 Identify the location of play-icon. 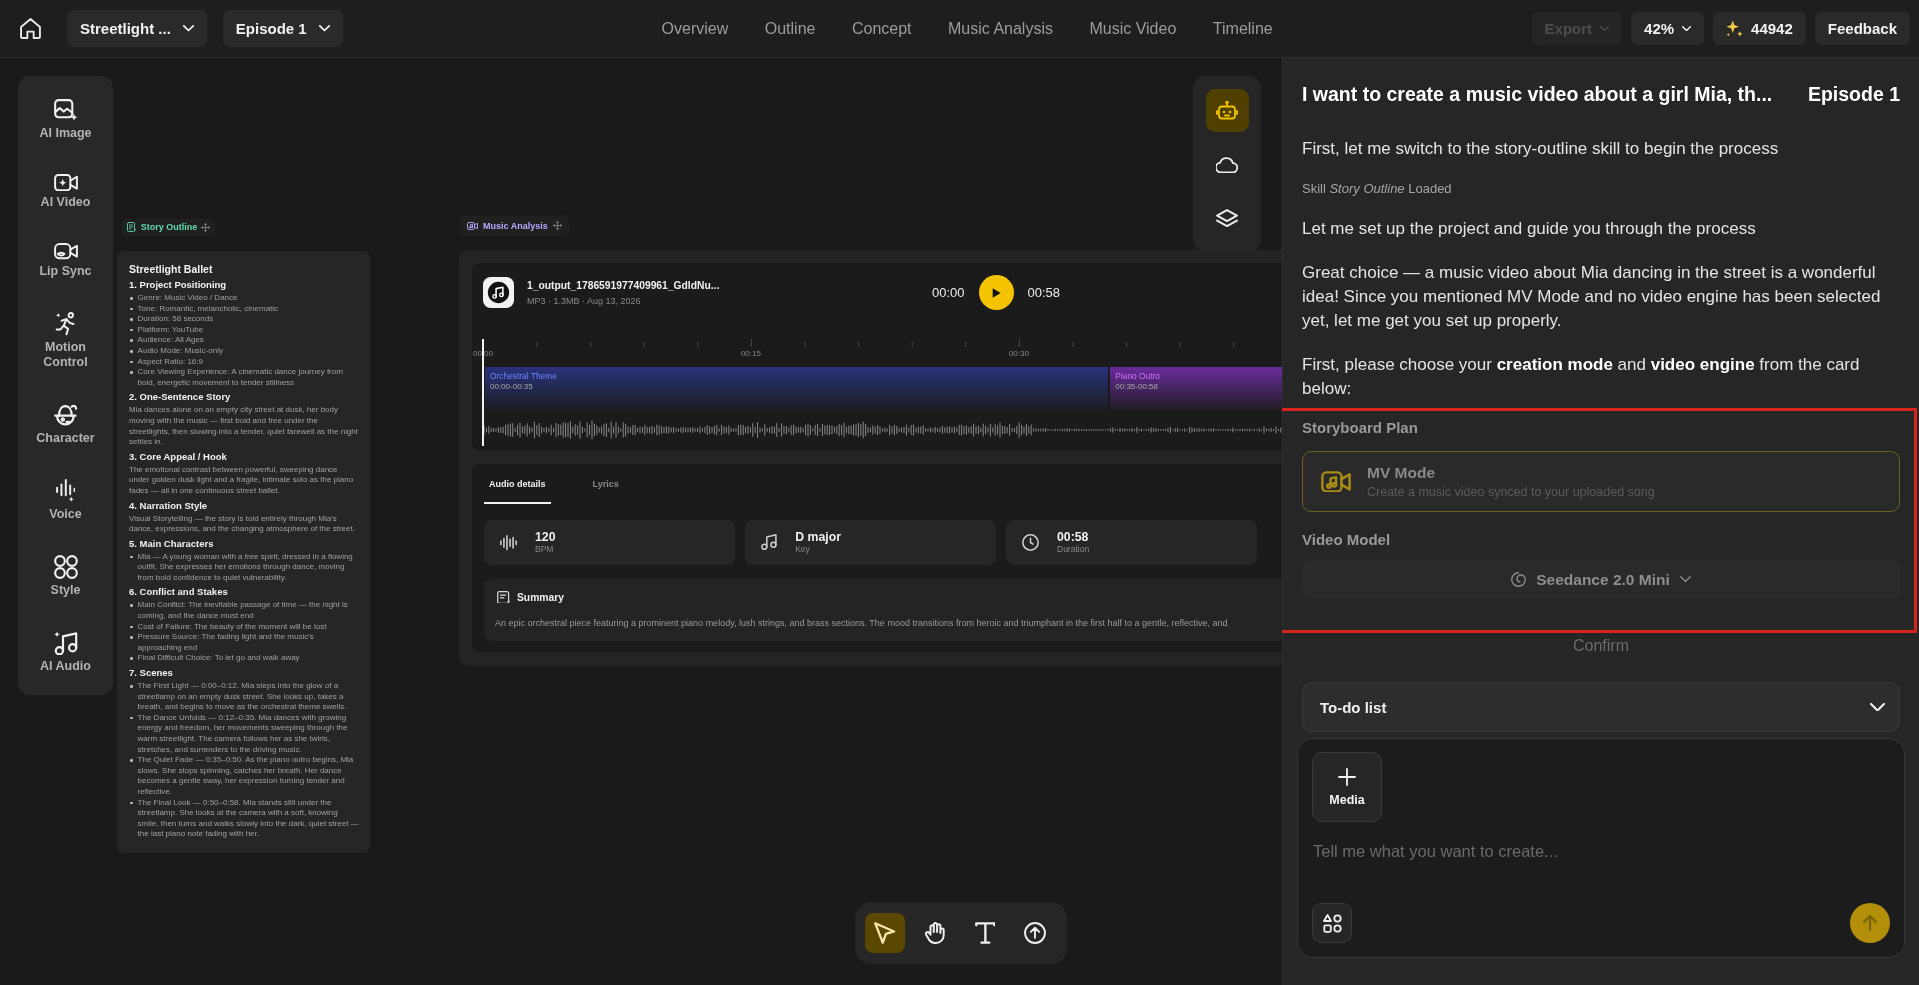
(997, 292).